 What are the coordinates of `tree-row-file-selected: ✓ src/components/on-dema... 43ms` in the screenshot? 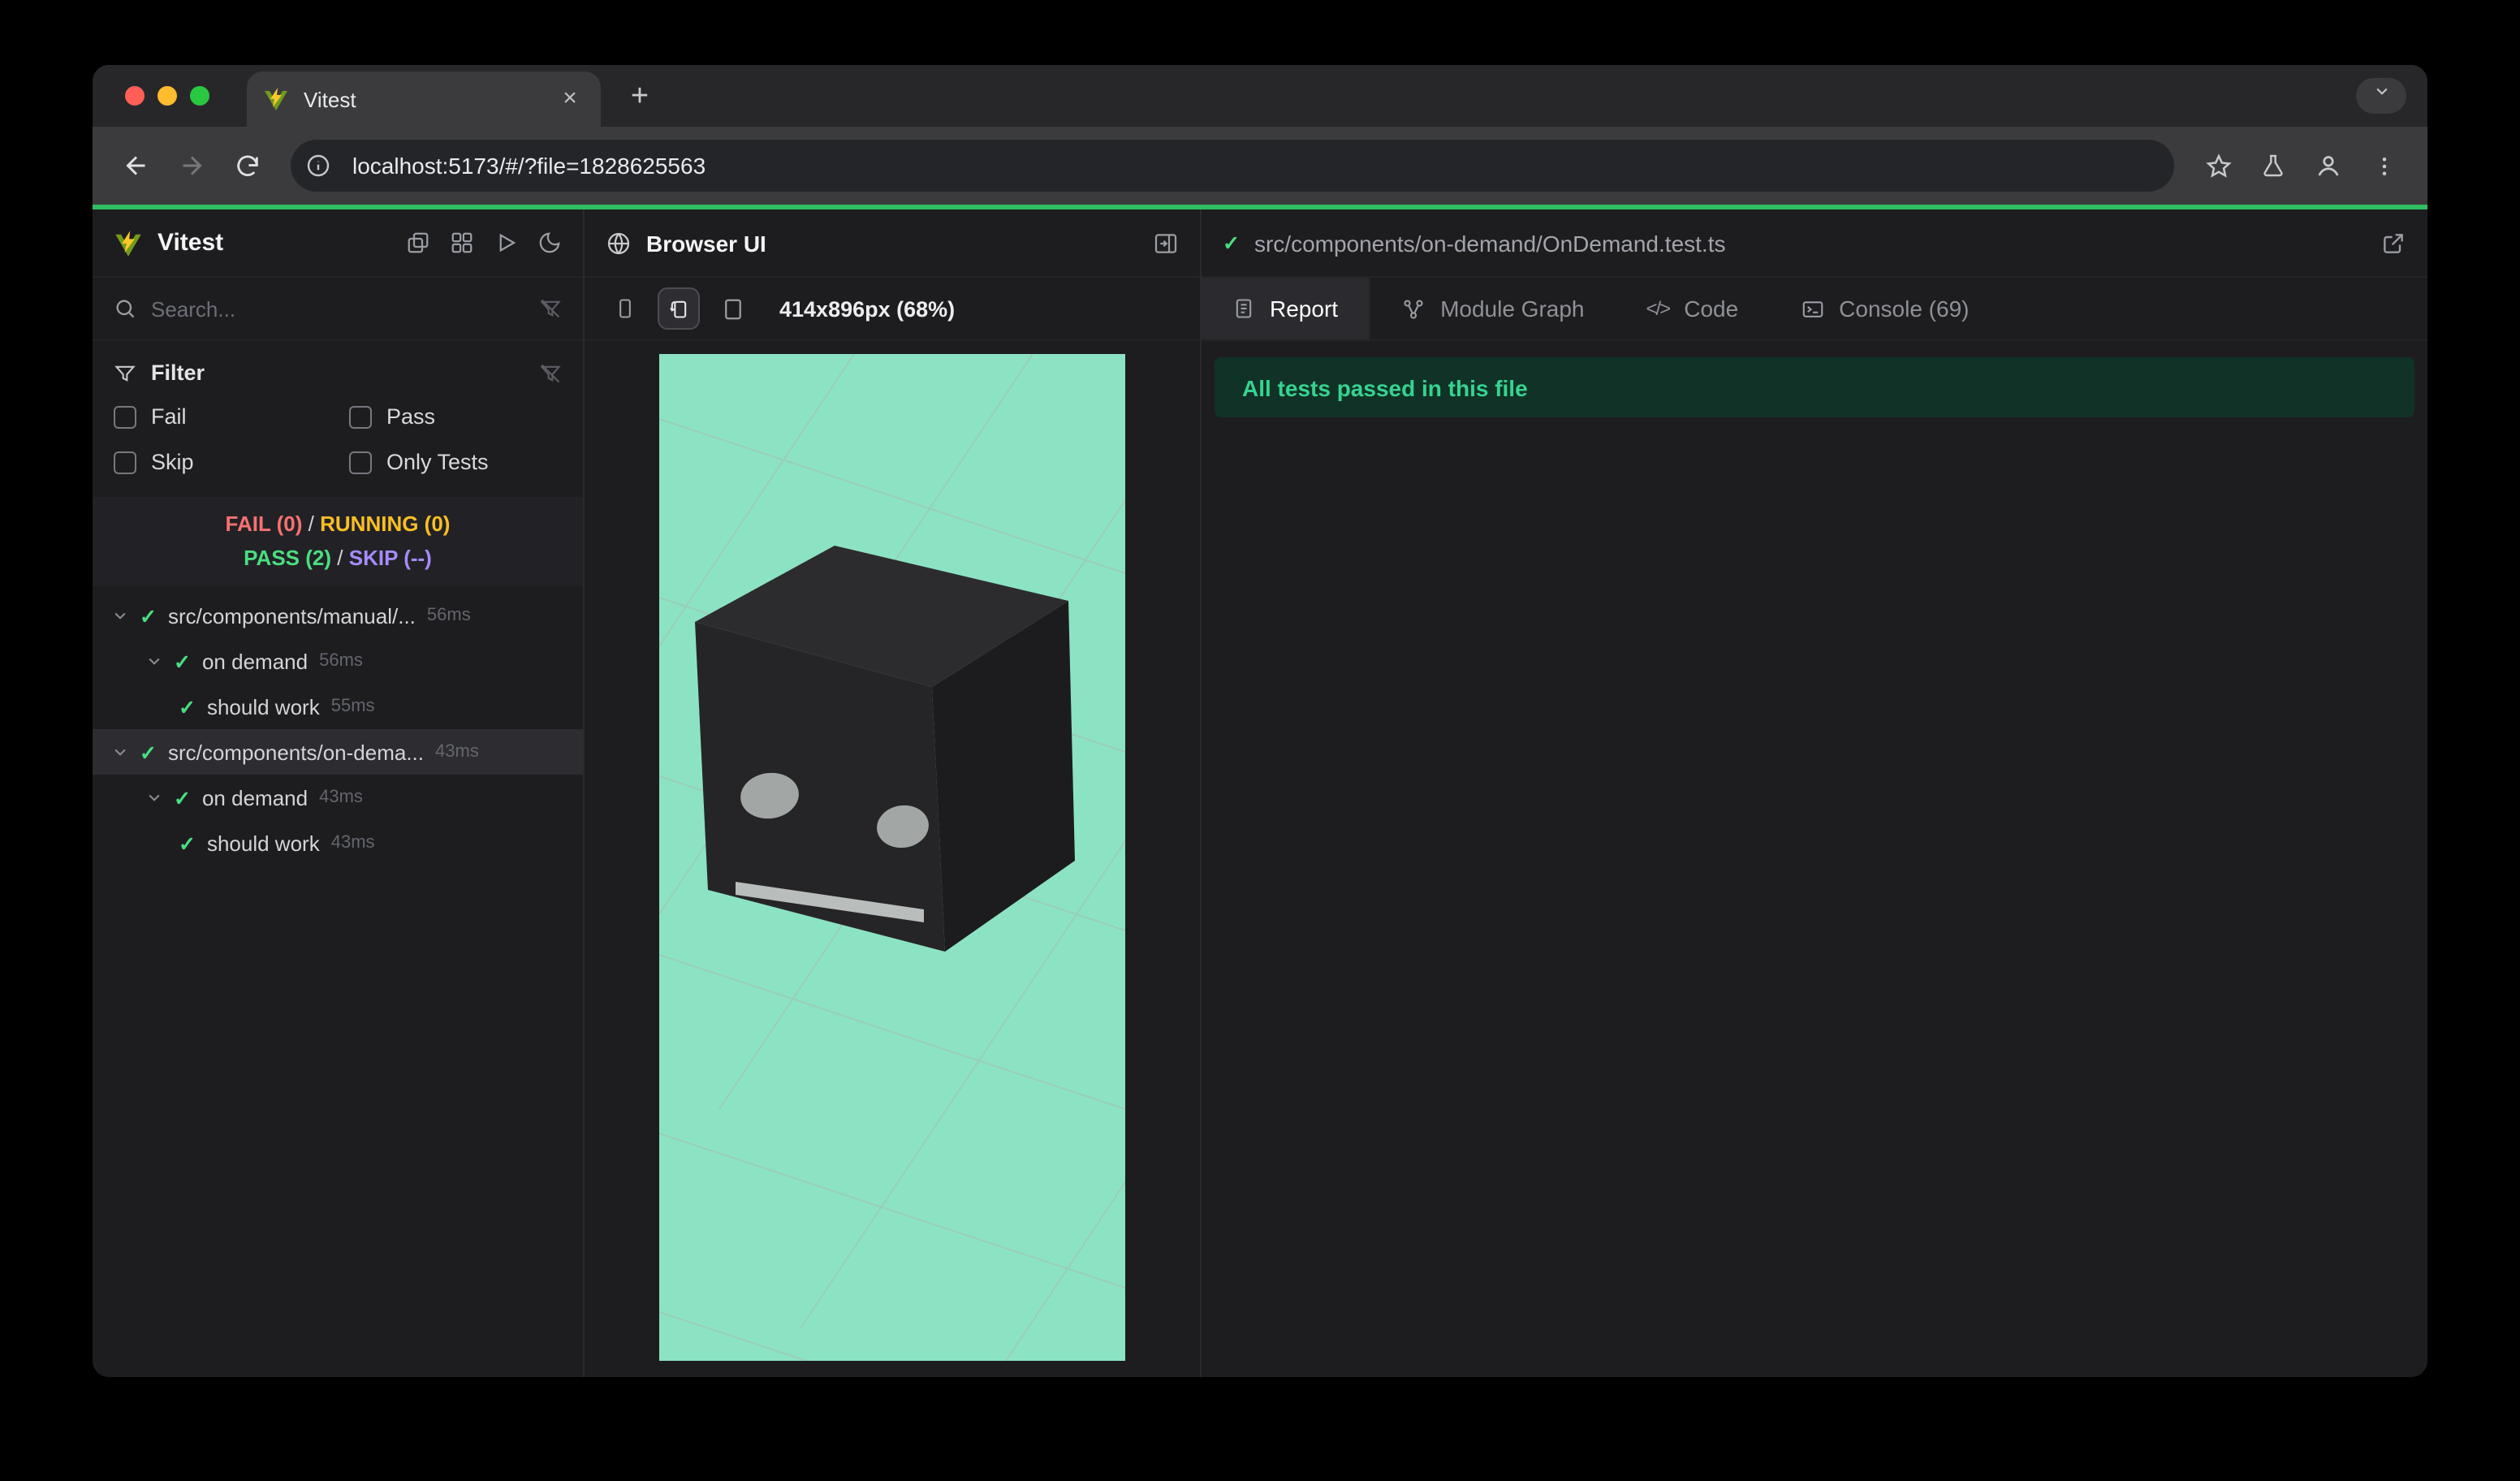 It's located at (338, 752).